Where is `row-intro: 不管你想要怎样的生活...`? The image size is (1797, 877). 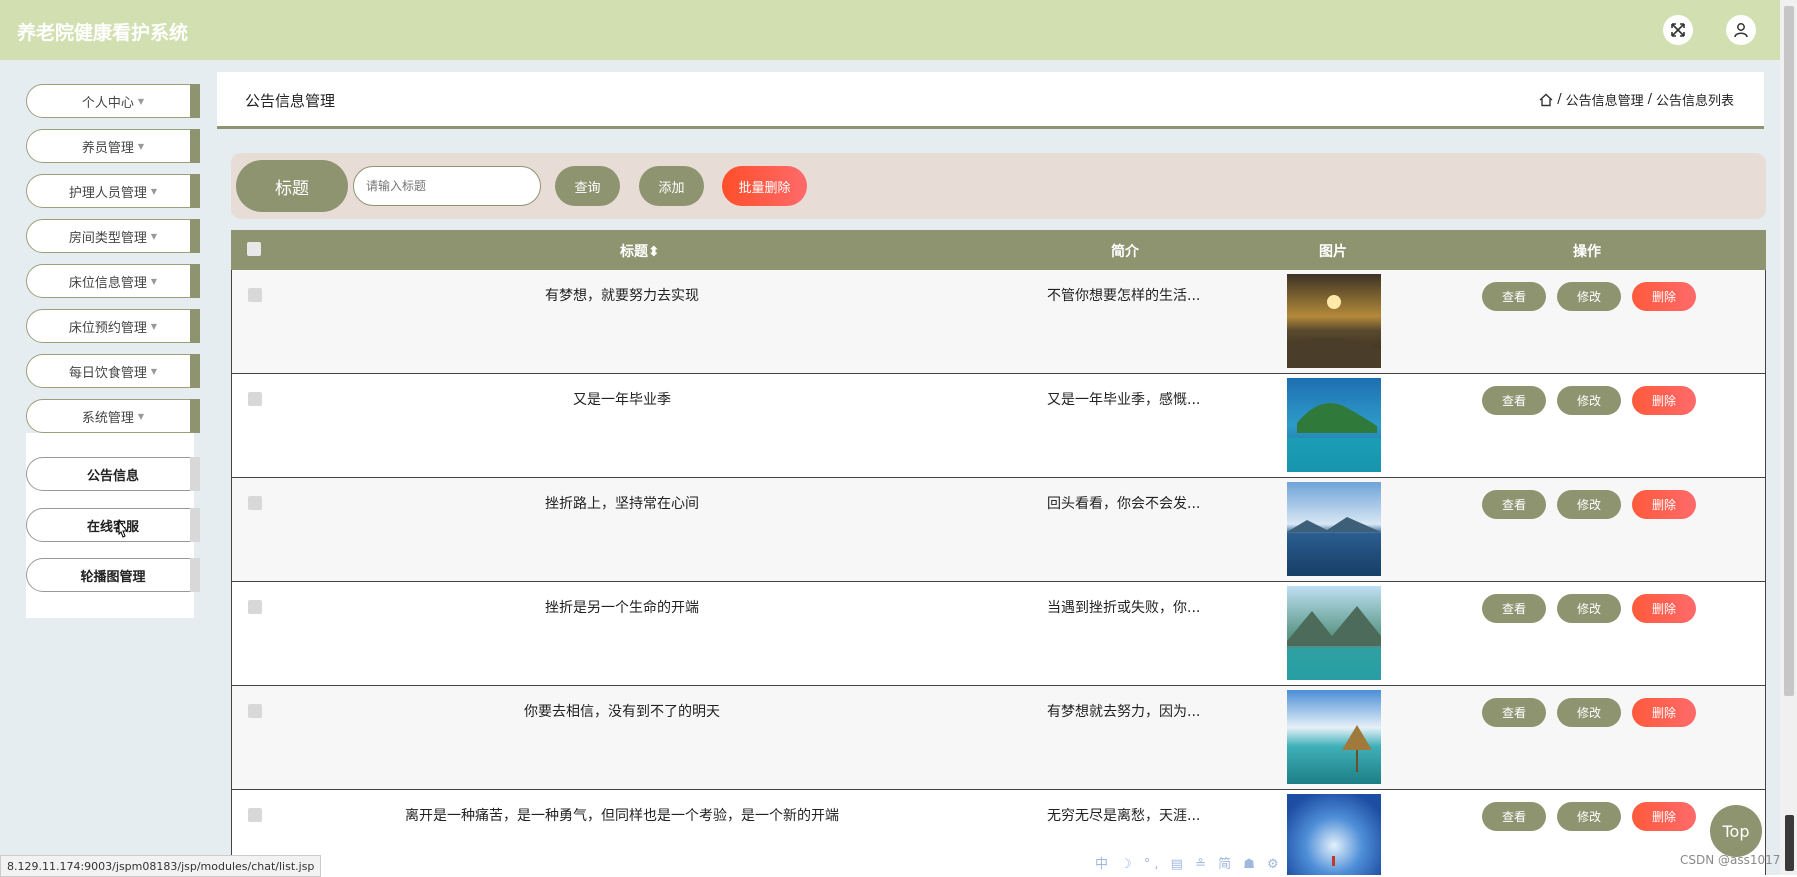 row-intro: 不管你想要怎样的生活... is located at coordinates (1124, 296).